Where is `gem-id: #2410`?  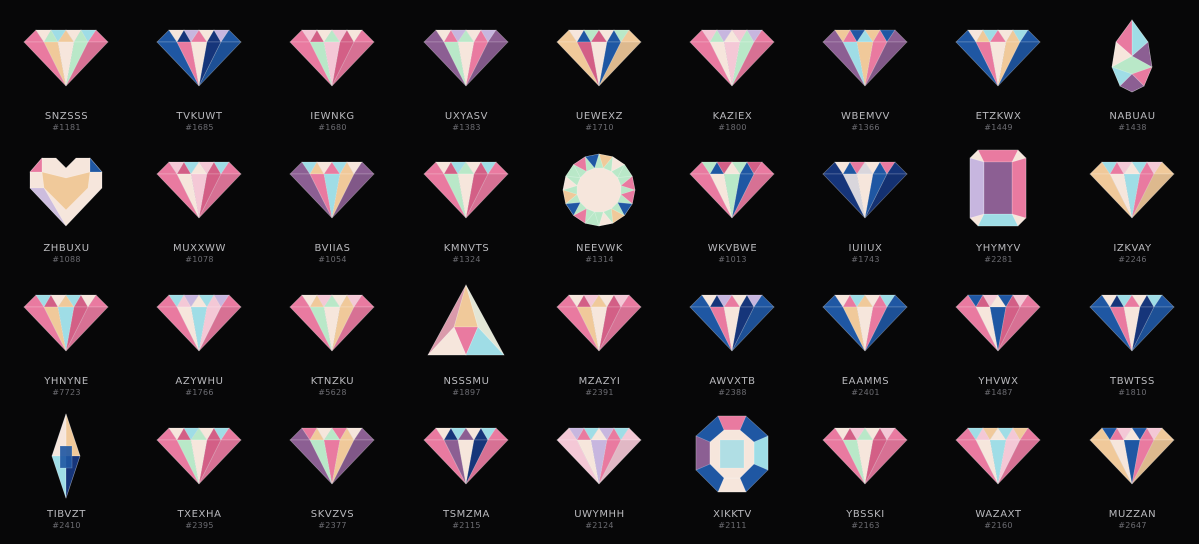 gem-id: #2410 is located at coordinates (66, 525).